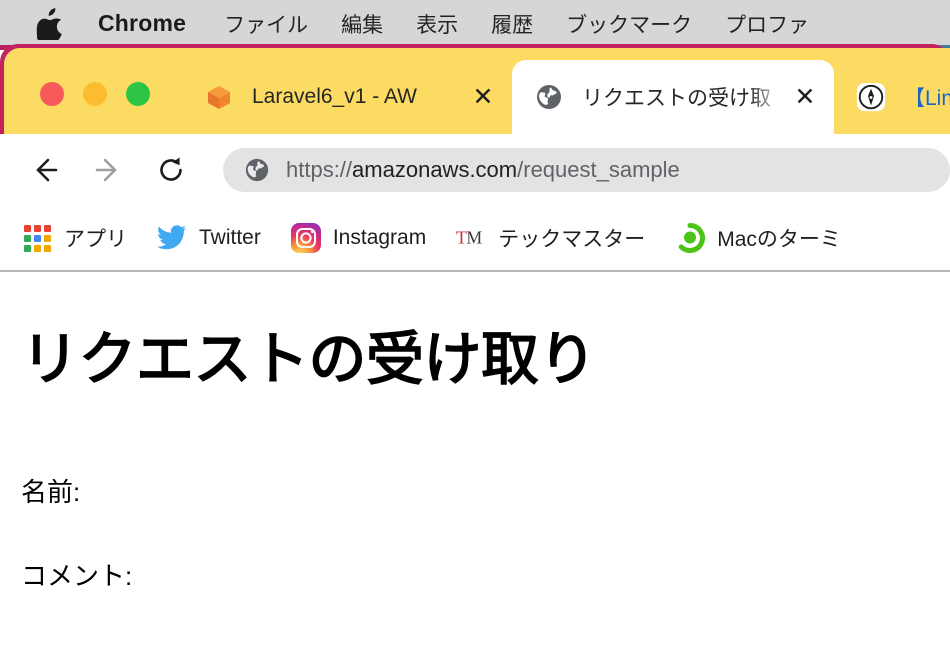 The height and width of the screenshot is (658, 950). Describe the element at coordinates (309, 359) in the screenshot. I see `page-title: リクエストの受け取り` at that location.